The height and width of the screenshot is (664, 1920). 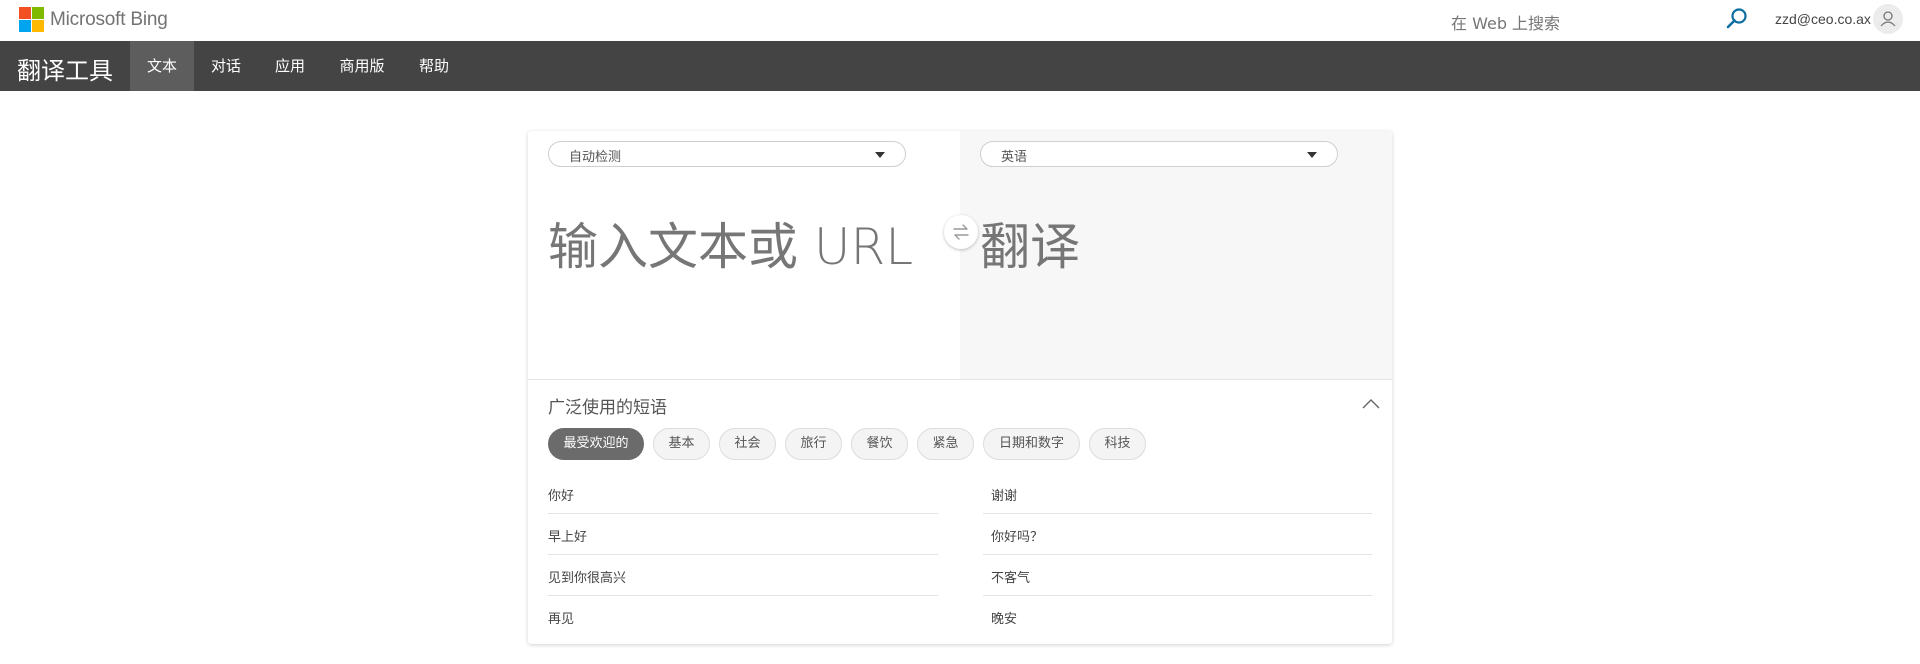 I want to click on tab-conversation: 对话, so click(x=226, y=66).